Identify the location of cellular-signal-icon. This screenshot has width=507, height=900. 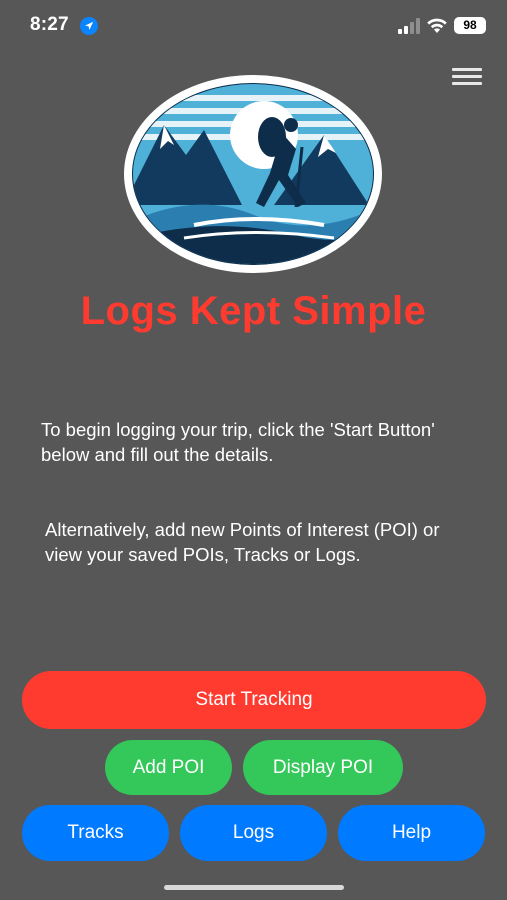
(409, 26).